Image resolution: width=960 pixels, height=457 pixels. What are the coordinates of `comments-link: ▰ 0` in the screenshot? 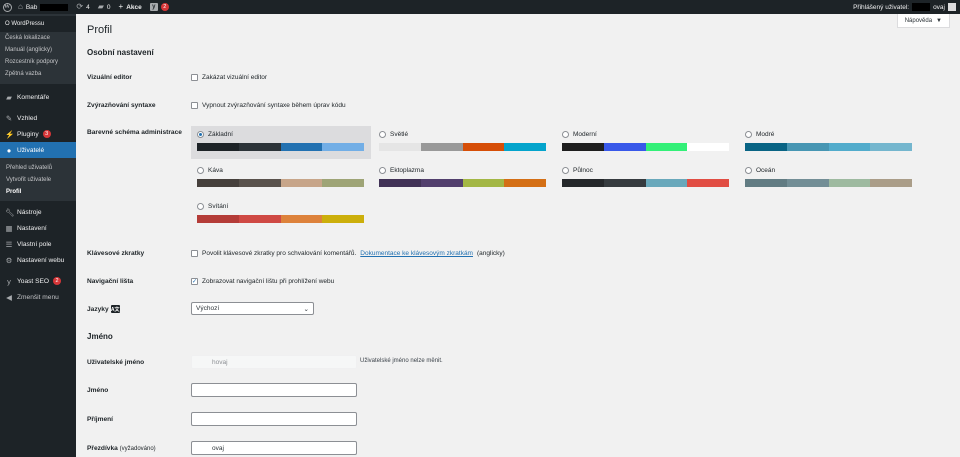 It's located at (104, 7).